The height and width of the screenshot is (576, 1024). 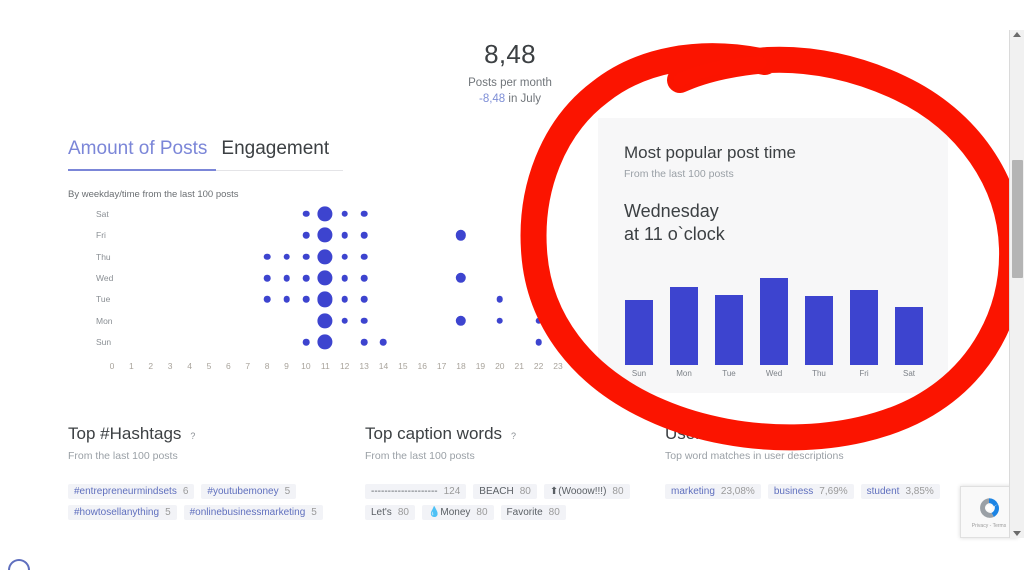 What do you see at coordinates (1000, 526) in the screenshot?
I see `recaptcha-terms: Terms` at bounding box center [1000, 526].